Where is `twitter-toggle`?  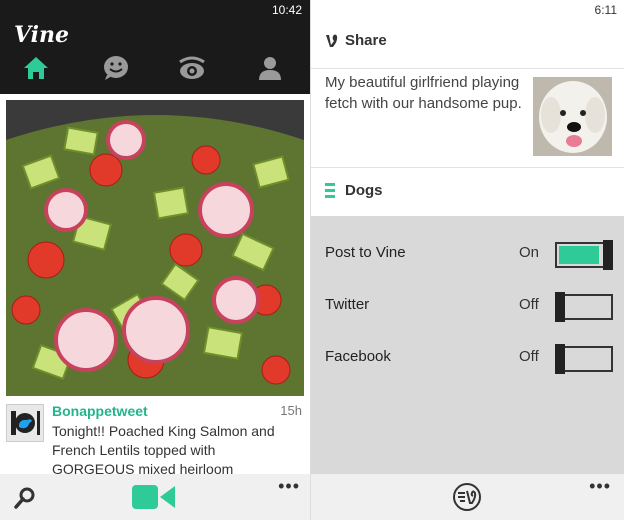 twitter-toggle is located at coordinates (584, 307).